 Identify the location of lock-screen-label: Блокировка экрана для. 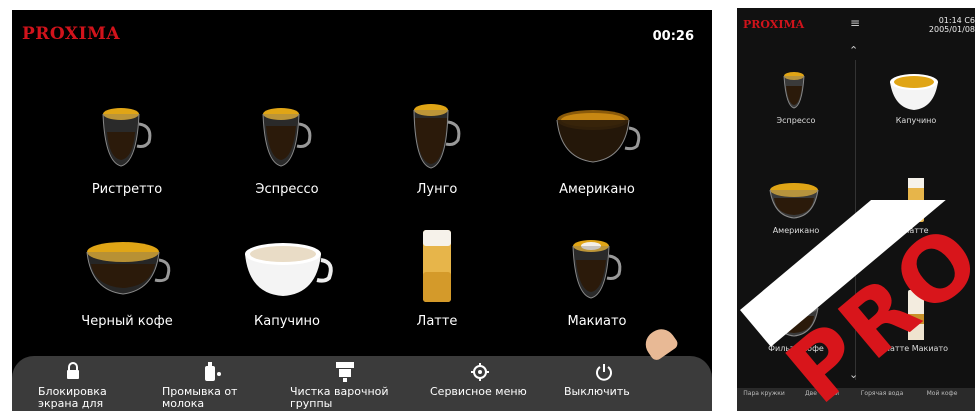
(72, 397).